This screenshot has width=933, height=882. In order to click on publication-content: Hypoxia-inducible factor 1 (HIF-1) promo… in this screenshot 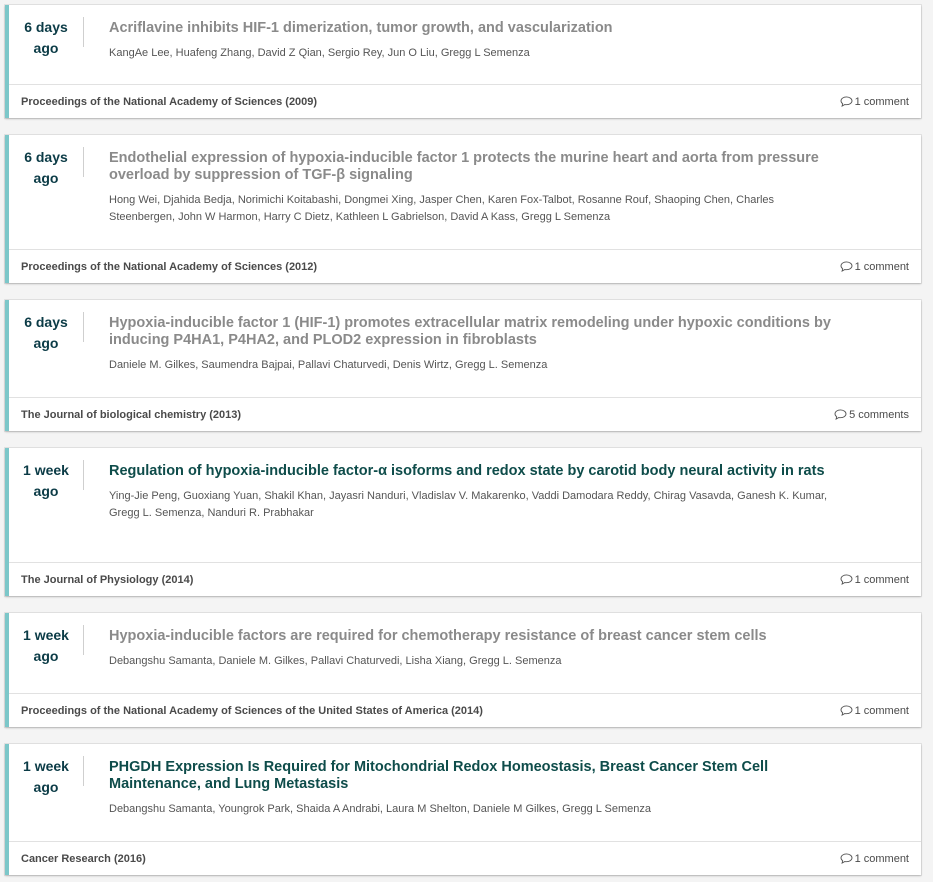, I will do `click(470, 344)`.